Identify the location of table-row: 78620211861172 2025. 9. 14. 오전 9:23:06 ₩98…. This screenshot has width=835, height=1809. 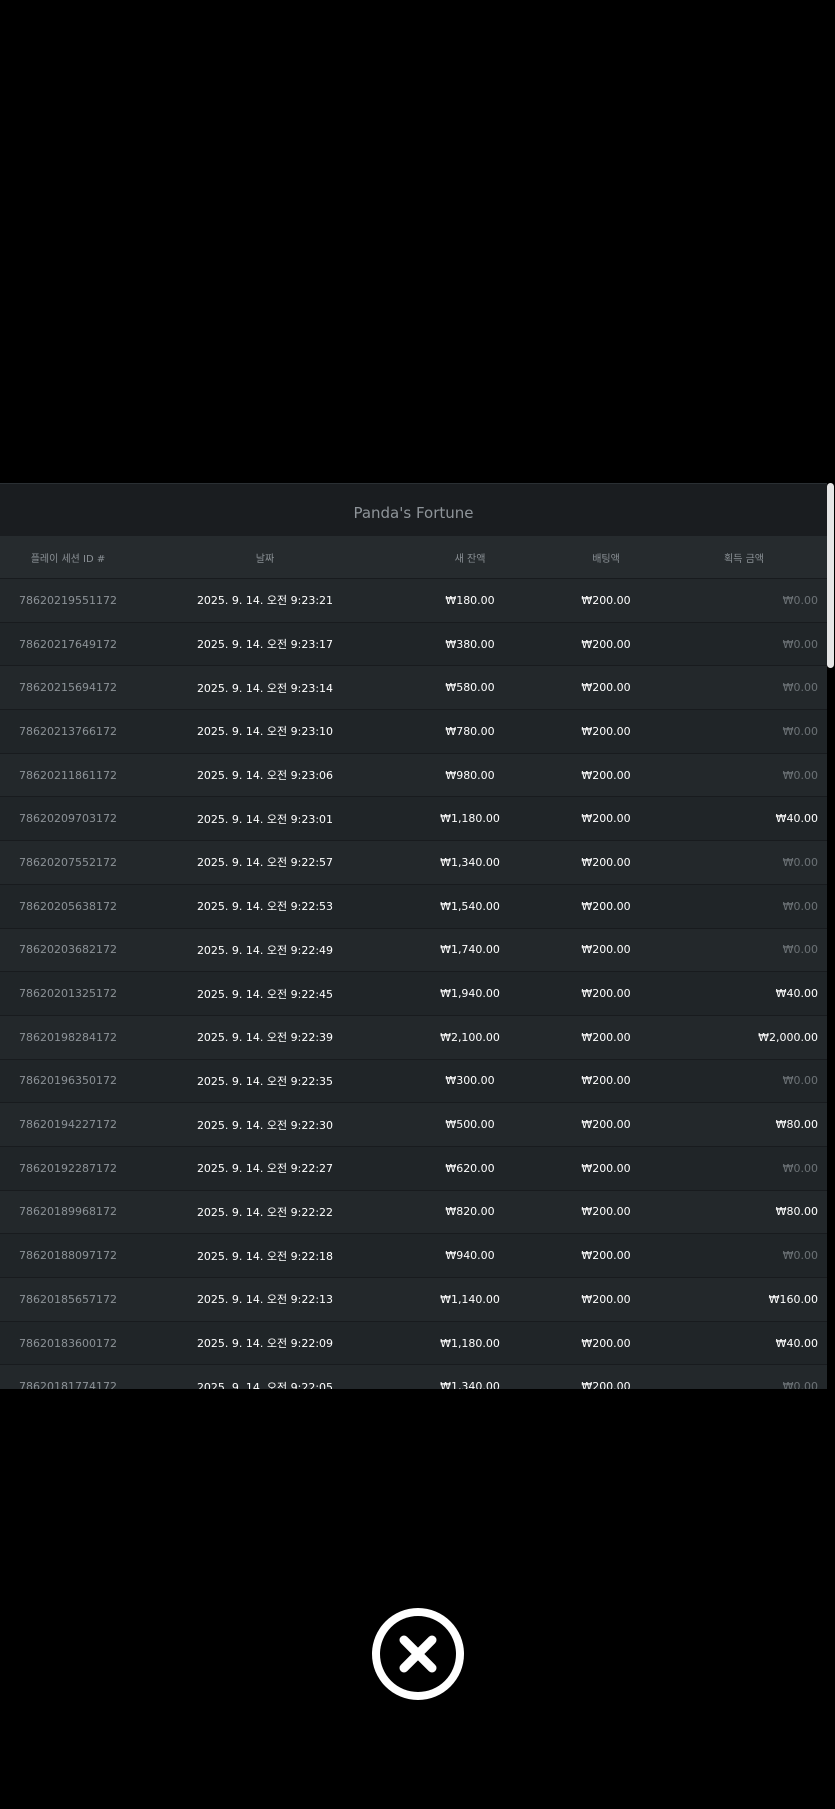
(413, 774).